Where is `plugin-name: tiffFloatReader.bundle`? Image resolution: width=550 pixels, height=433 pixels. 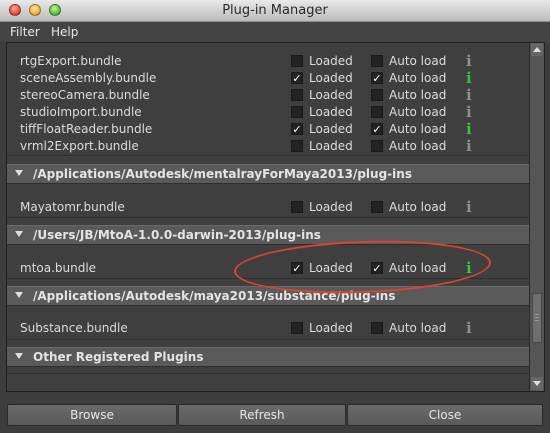
plugin-name: tiffFloatReader.bundle is located at coordinates (86, 129).